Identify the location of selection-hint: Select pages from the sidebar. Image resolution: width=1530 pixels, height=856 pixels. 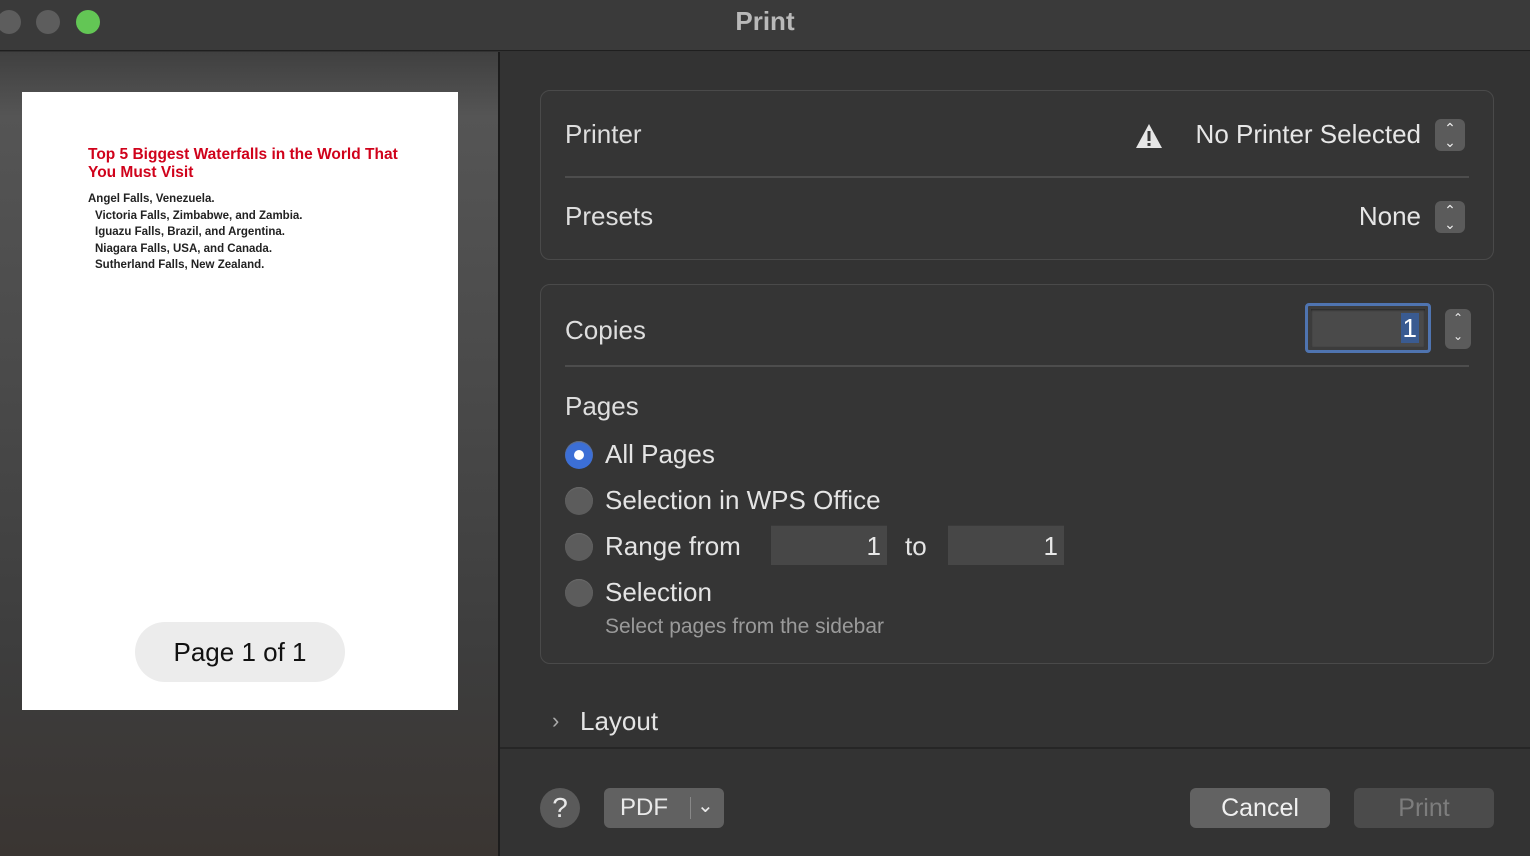
(744, 626).